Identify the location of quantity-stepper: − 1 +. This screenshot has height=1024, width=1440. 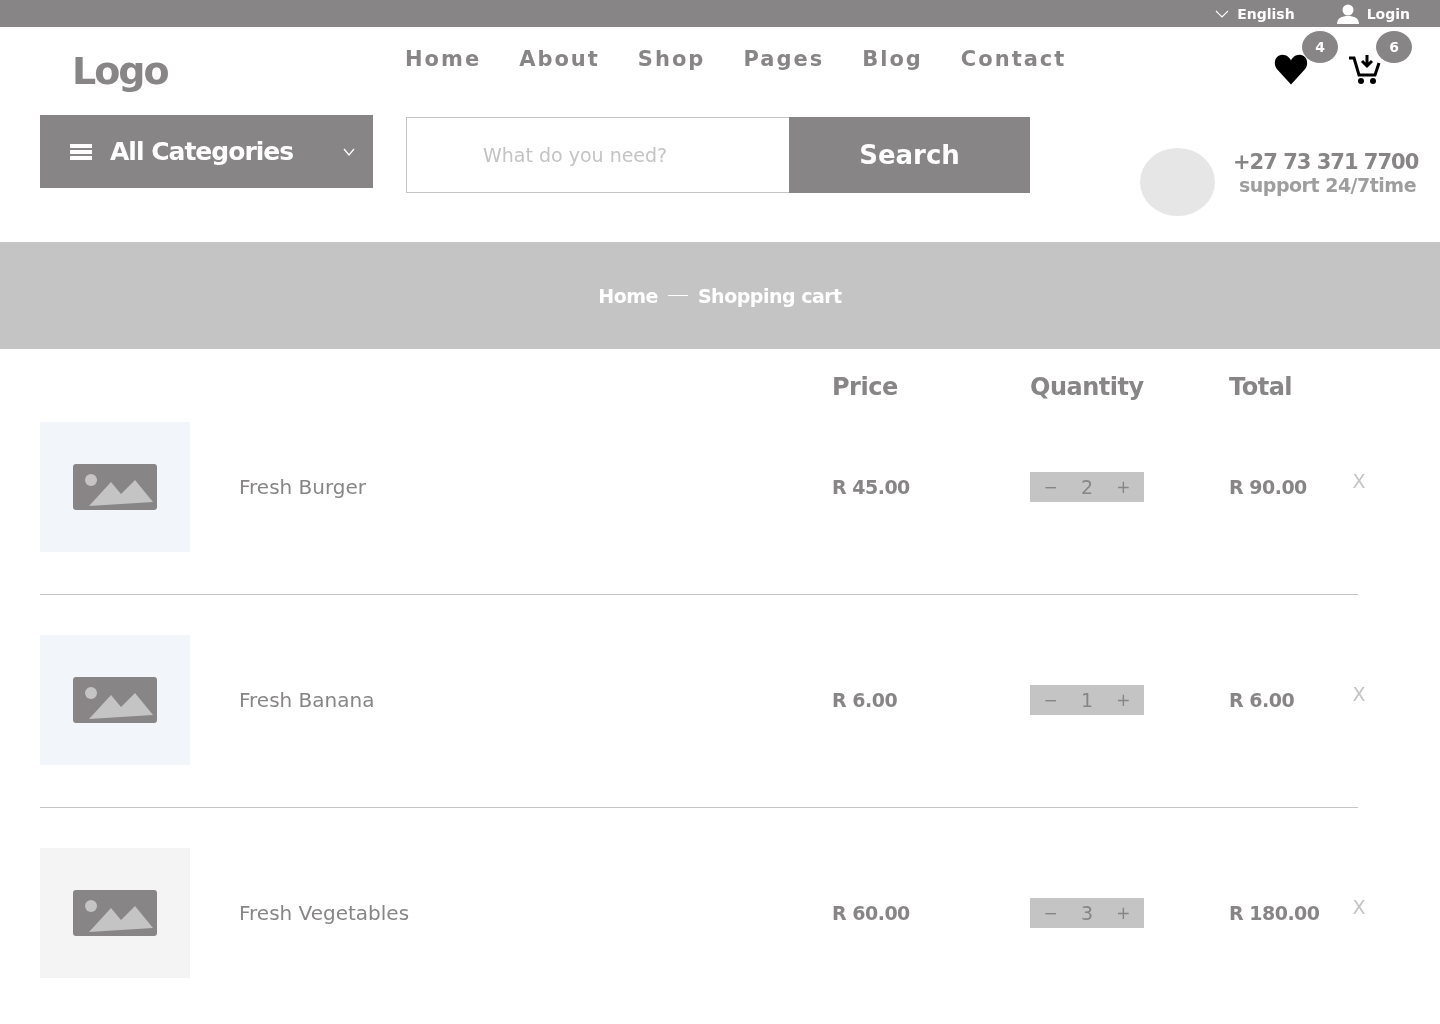
(1087, 700).